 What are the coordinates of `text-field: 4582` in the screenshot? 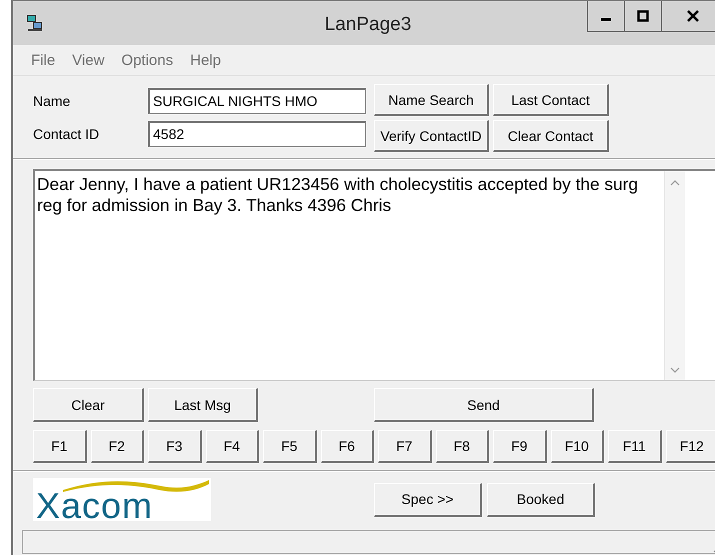 It's located at (257, 133).